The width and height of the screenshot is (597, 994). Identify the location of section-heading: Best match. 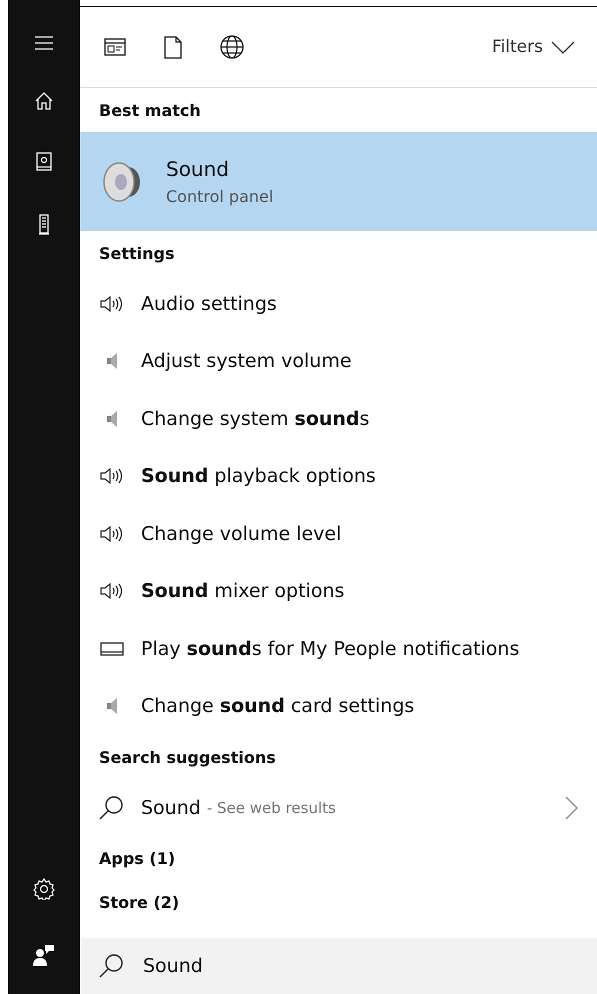
(150, 111).